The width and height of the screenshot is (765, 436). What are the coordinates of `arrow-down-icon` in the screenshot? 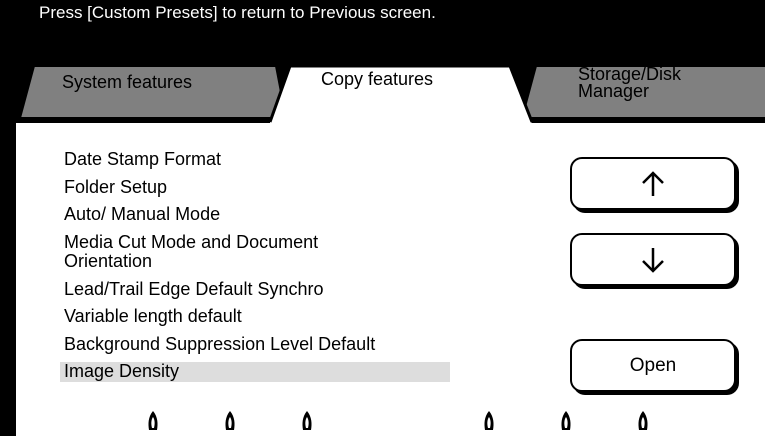 It's located at (653, 260).